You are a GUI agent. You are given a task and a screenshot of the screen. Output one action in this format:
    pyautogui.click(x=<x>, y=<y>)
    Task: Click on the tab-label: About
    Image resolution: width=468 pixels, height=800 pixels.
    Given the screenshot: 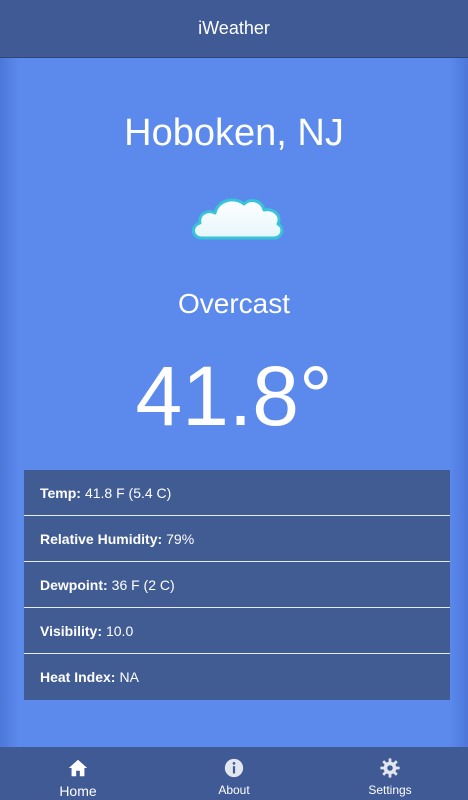 What is the action you would take?
    pyautogui.click(x=234, y=790)
    